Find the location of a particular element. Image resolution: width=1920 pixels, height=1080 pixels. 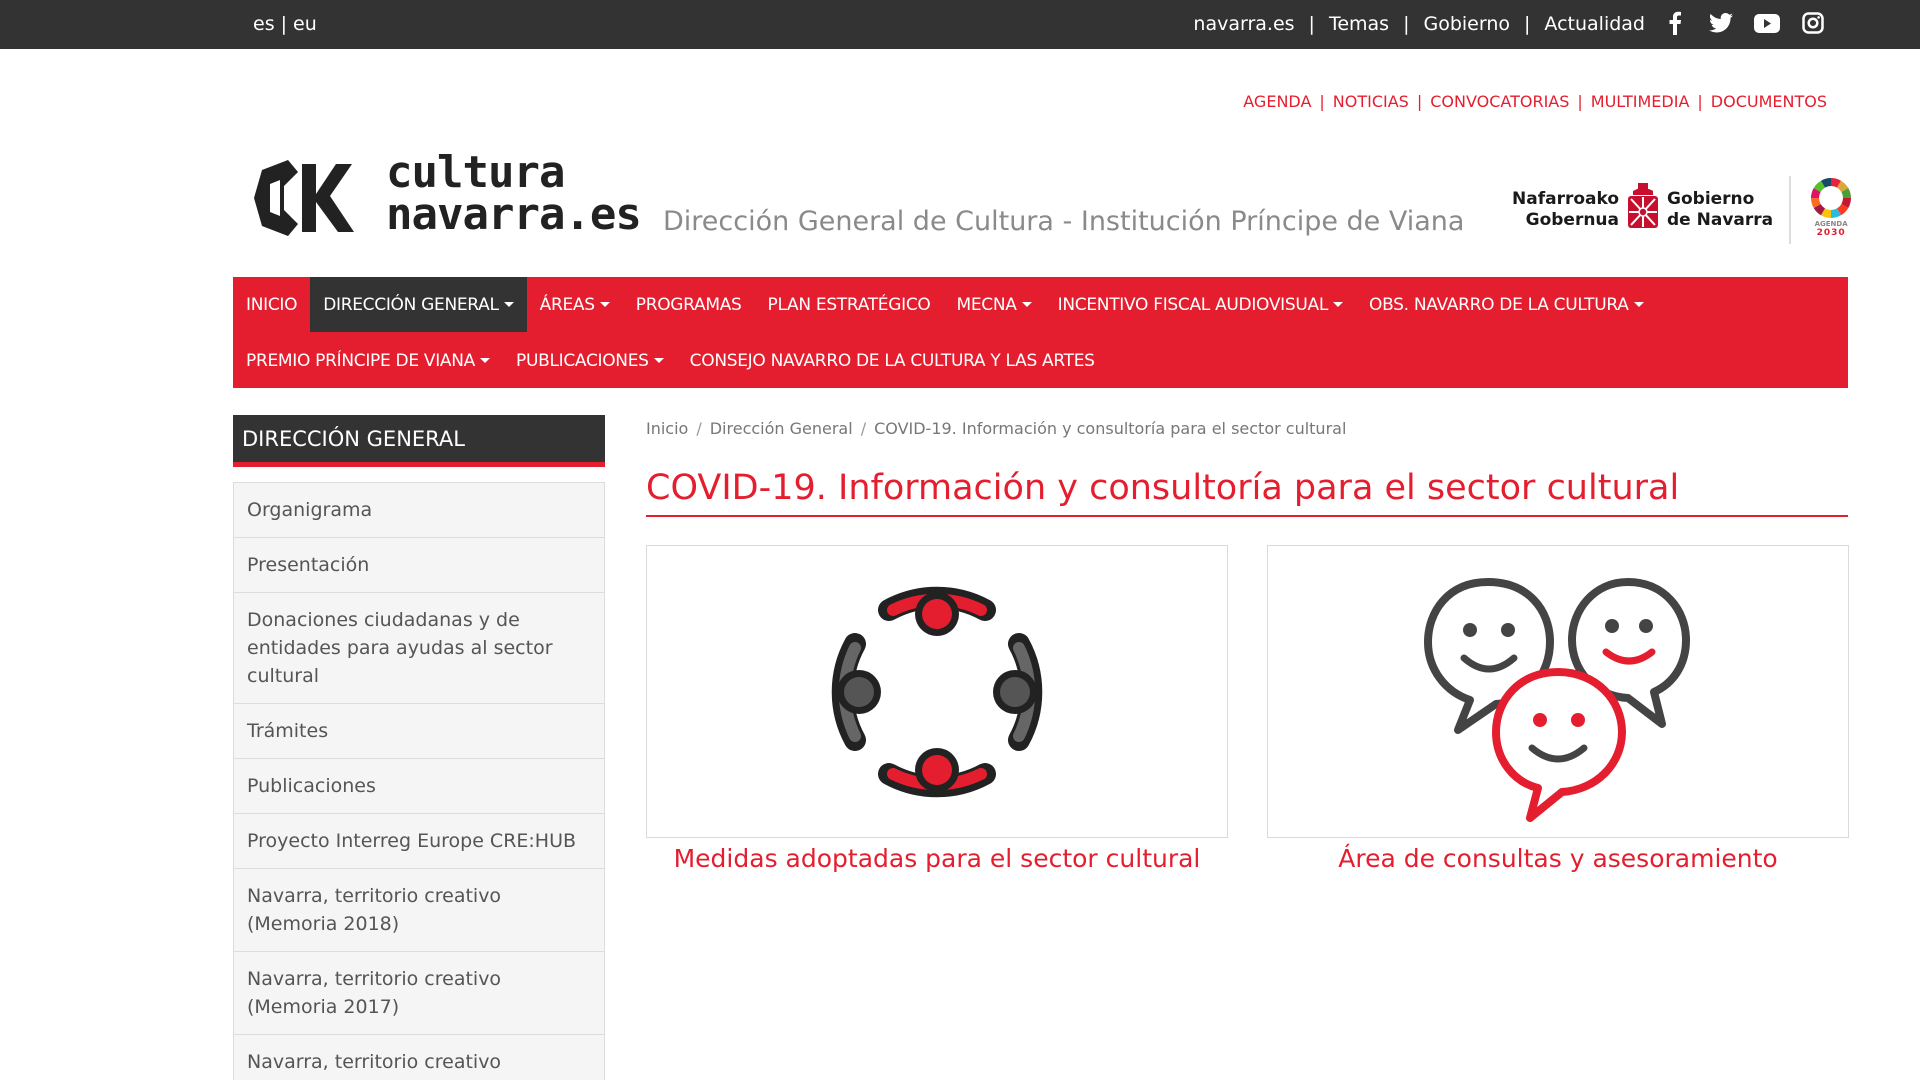

navarra-shield-icon is located at coordinates (1643, 205).